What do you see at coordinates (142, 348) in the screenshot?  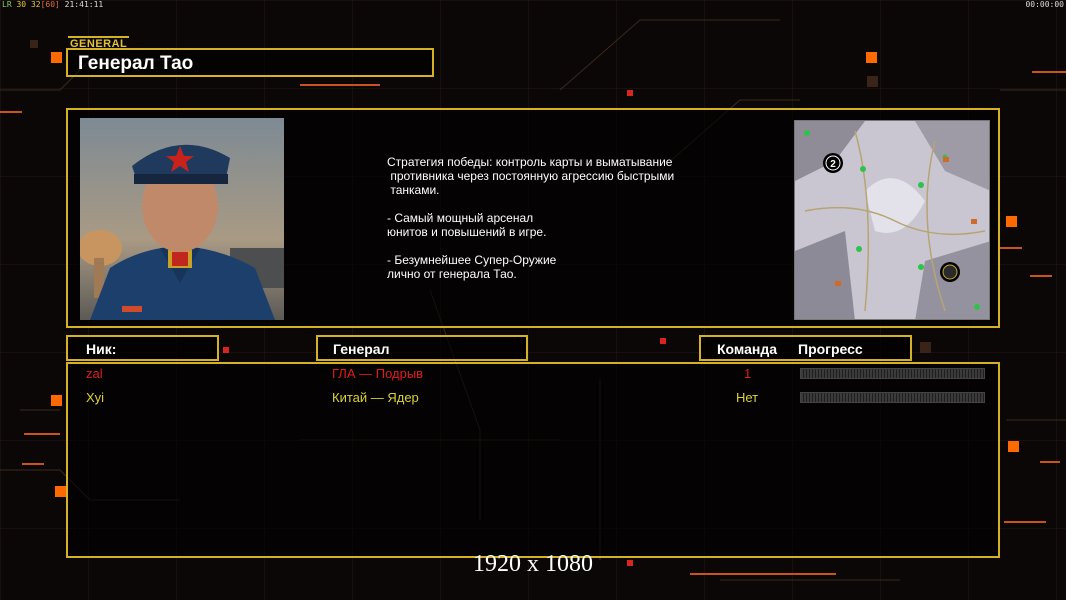 I see `column-header-nick: Ник:` at bounding box center [142, 348].